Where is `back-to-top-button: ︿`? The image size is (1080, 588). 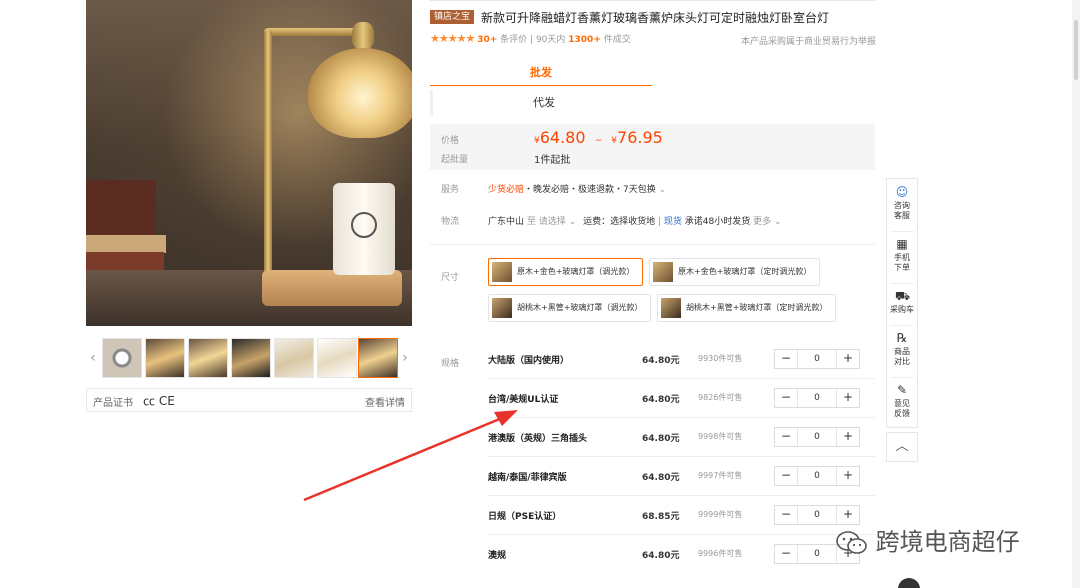 back-to-top-button: ︿ is located at coordinates (902, 447).